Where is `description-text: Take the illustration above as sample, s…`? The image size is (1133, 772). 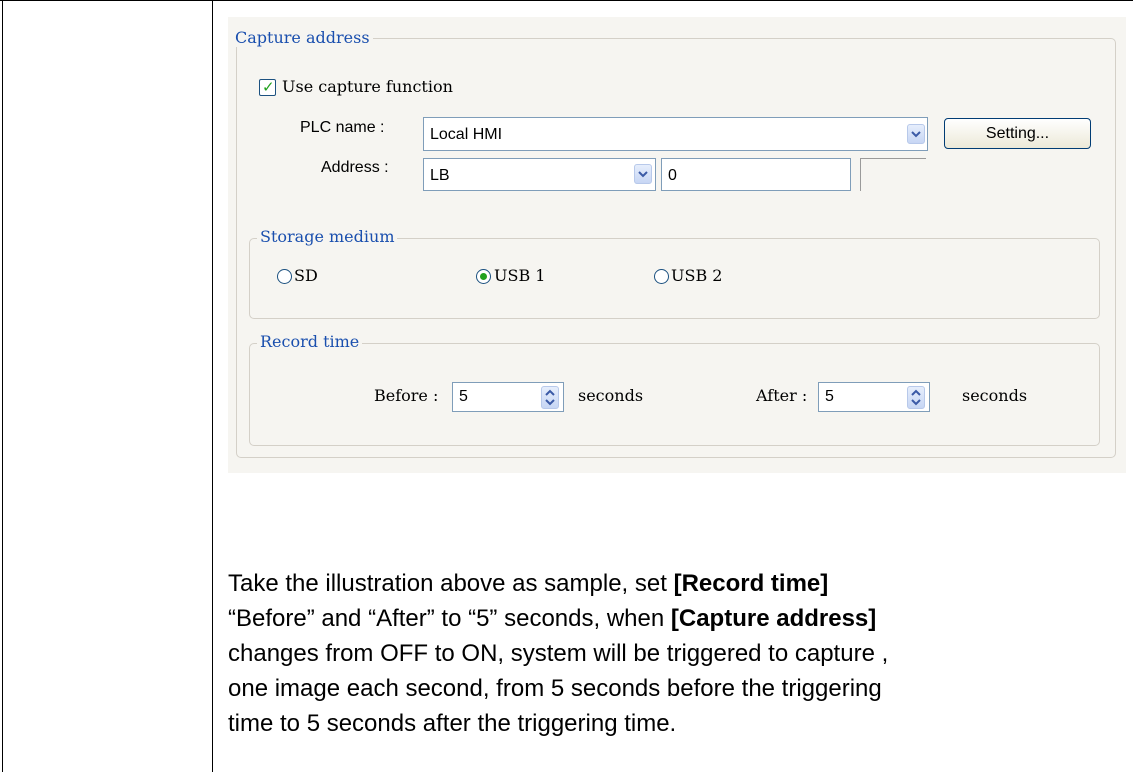 description-text: Take the illustration above as sample, s… is located at coordinates (451, 583).